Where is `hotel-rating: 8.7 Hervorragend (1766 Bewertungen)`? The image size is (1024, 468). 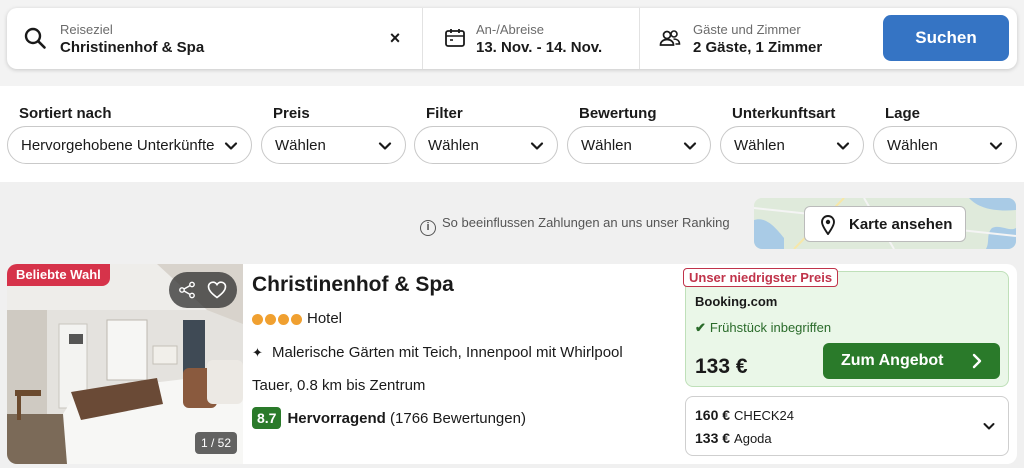 hotel-rating: 8.7 Hervorragend (1766 Bewertungen) is located at coordinates (389, 418).